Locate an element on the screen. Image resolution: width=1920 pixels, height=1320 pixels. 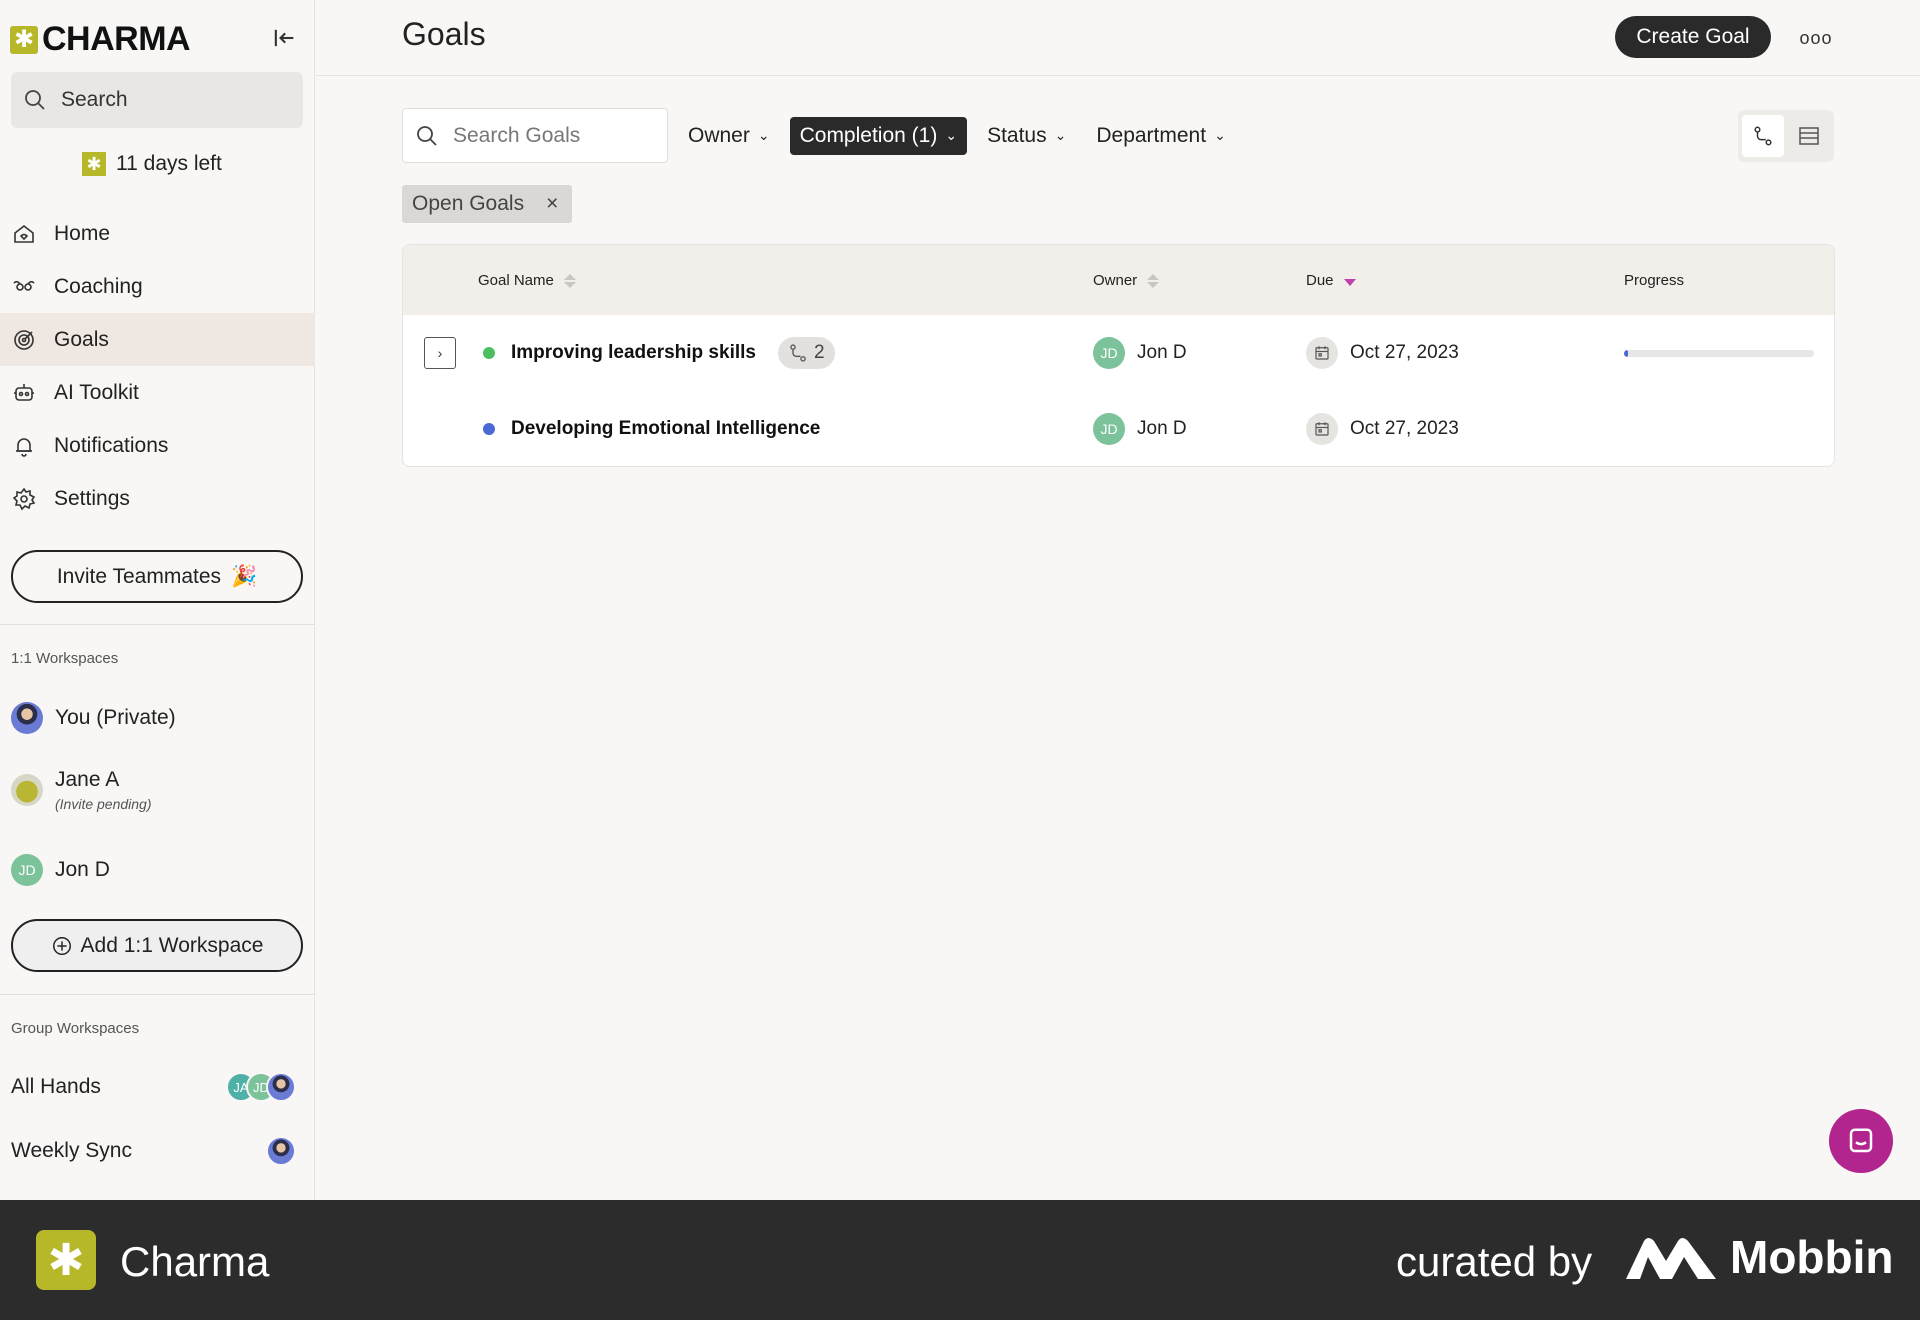
sidebar-item-coaching: Coaching is located at coordinates (157, 286).